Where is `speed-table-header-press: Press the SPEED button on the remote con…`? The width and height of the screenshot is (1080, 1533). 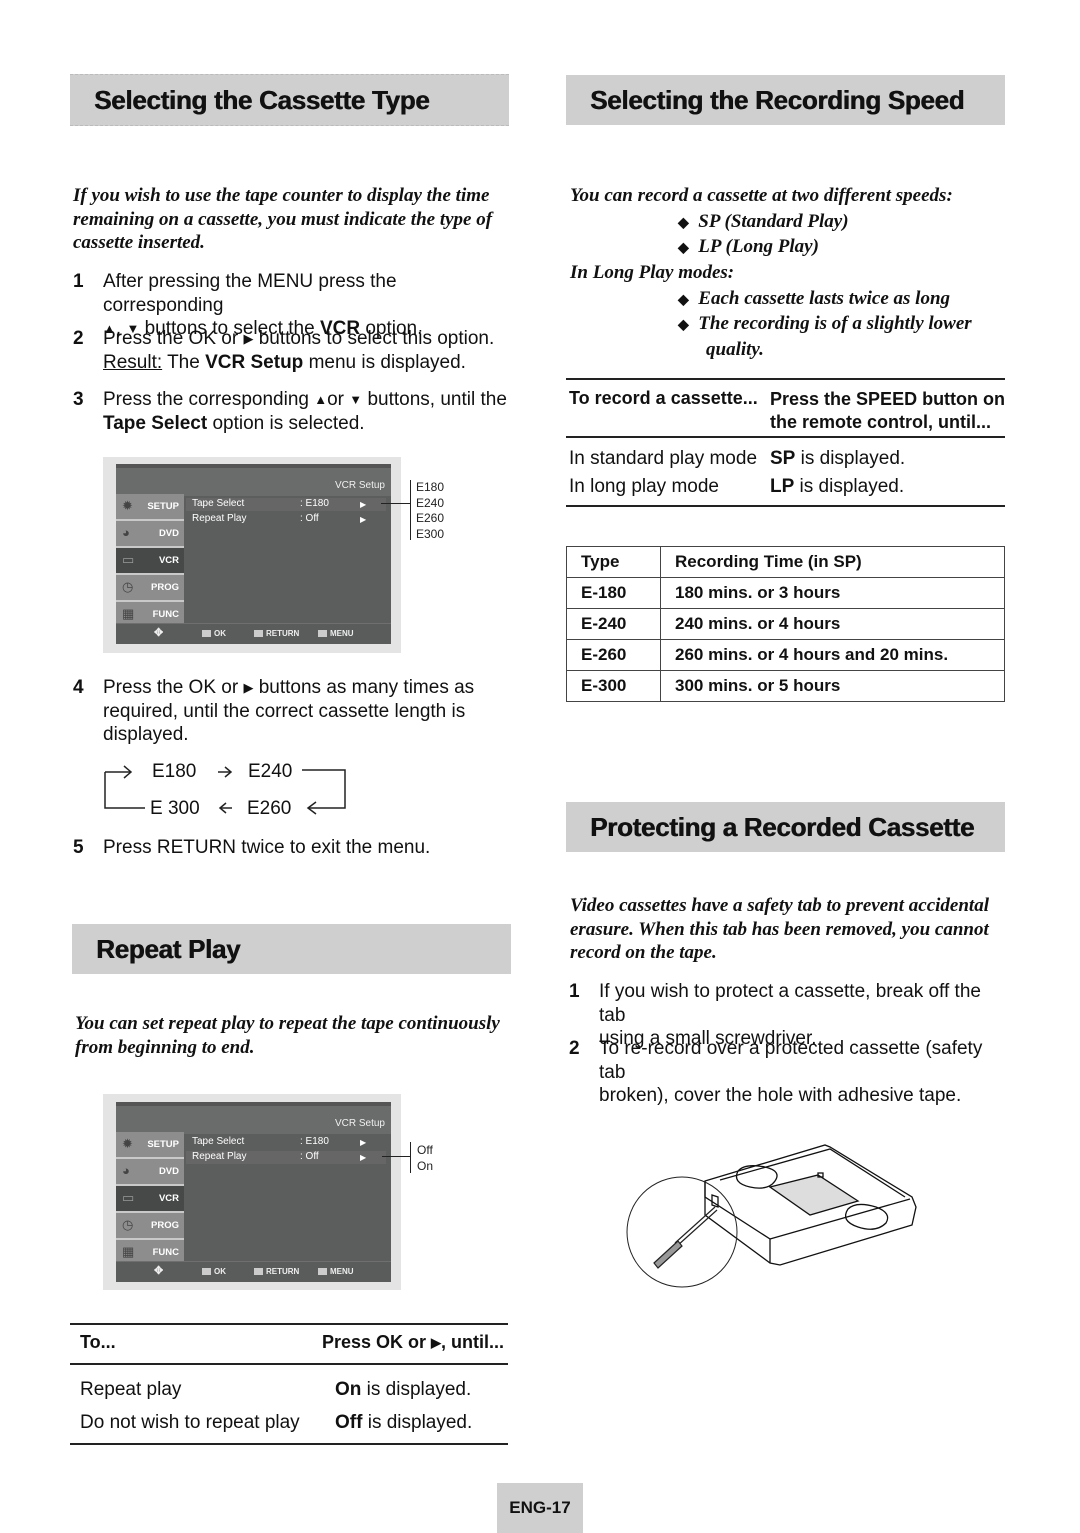
speed-table-header-press: Press the SPEED button on the remote con… is located at coordinates (888, 410).